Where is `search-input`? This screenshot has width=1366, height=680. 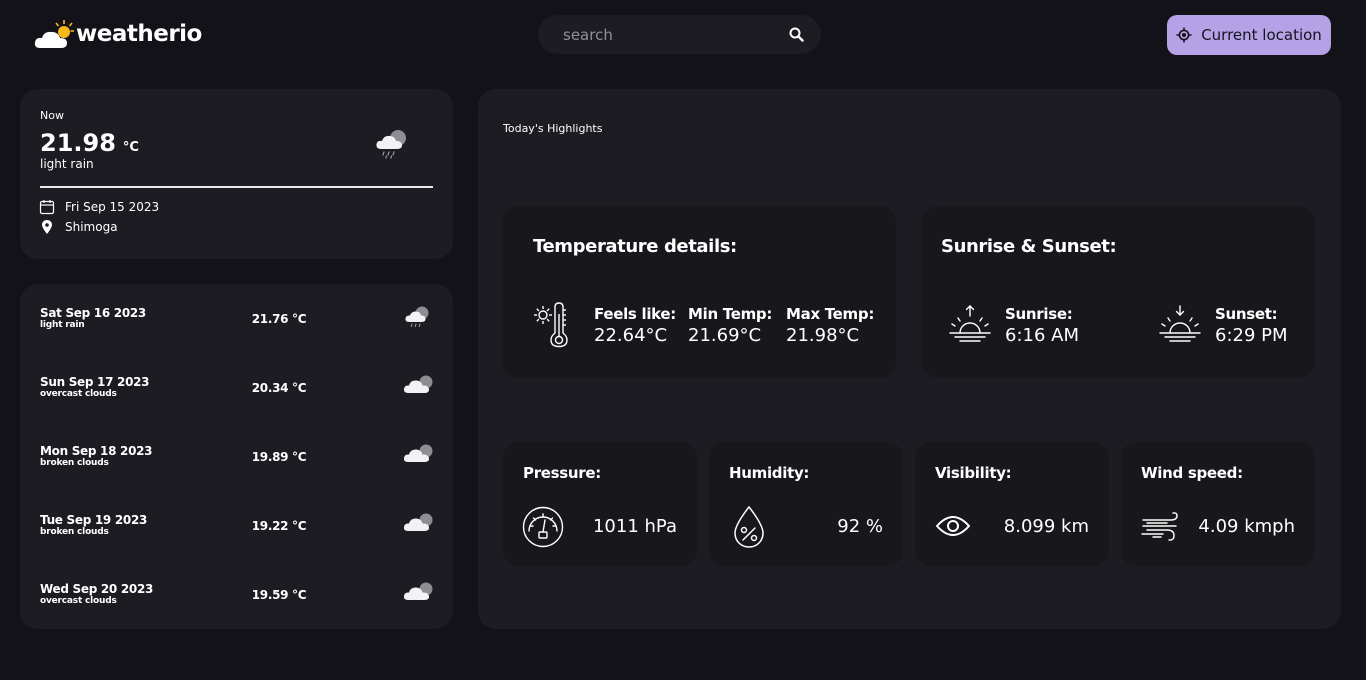 search-input is located at coordinates (674, 34).